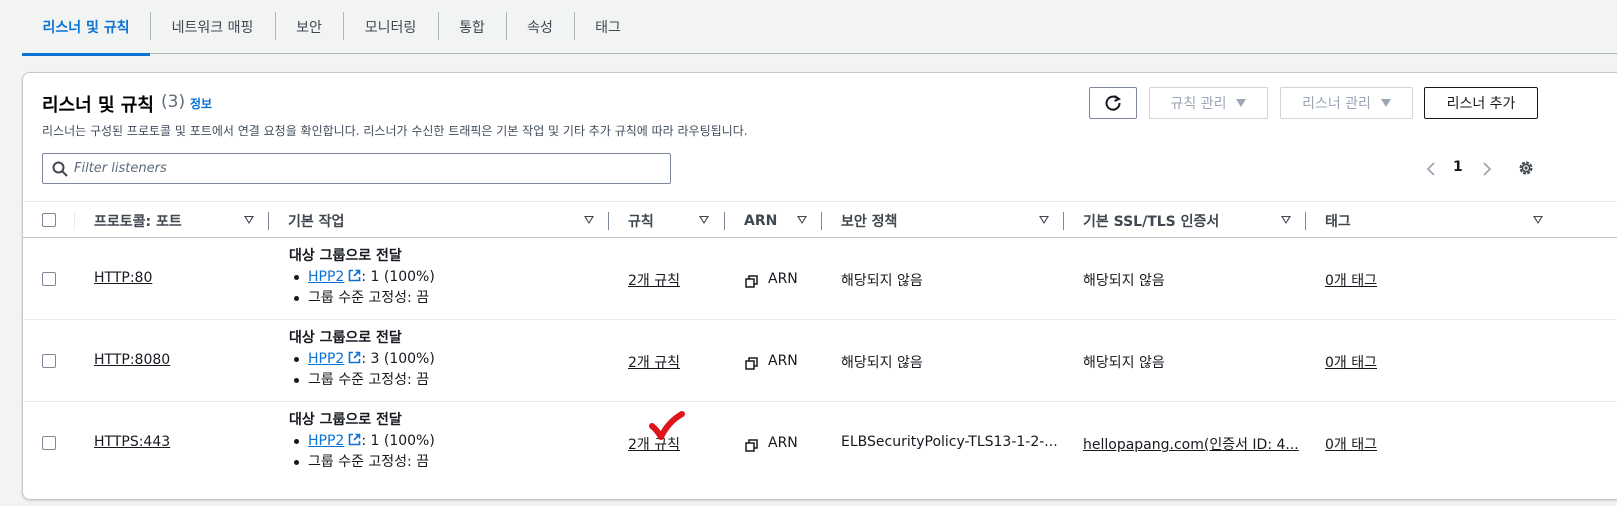 The image size is (1617, 506). Describe the element at coordinates (309, 27) in the screenshot. I see `tab-security: 보안` at that location.